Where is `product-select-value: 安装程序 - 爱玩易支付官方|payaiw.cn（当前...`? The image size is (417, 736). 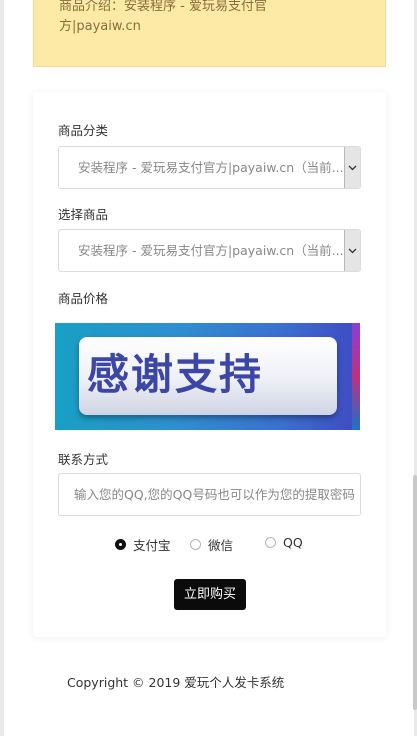 product-select-value: 安装程序 - 爱玩易支付官方|payaiw.cn（当前... is located at coordinates (211, 250).